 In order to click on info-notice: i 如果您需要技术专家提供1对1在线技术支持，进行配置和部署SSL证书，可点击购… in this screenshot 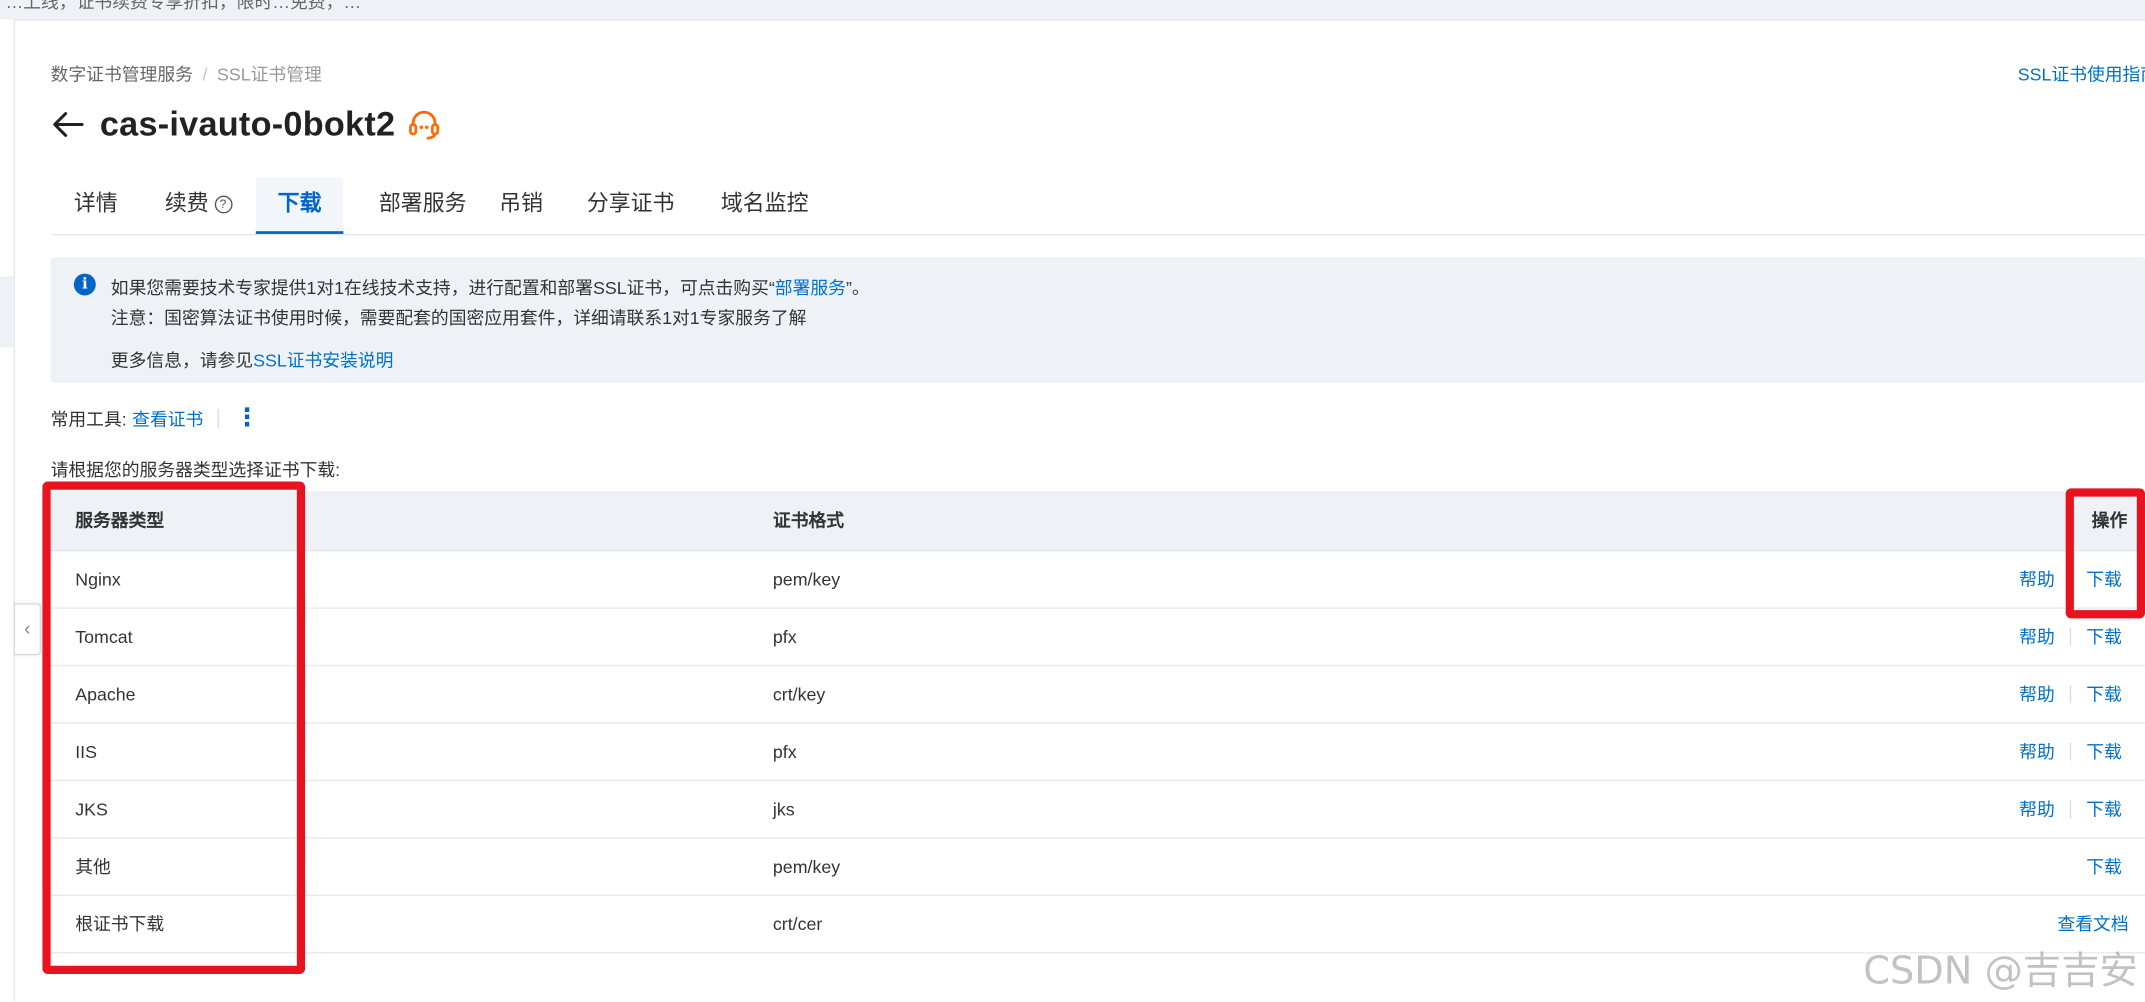, I will do `click(1097, 320)`.